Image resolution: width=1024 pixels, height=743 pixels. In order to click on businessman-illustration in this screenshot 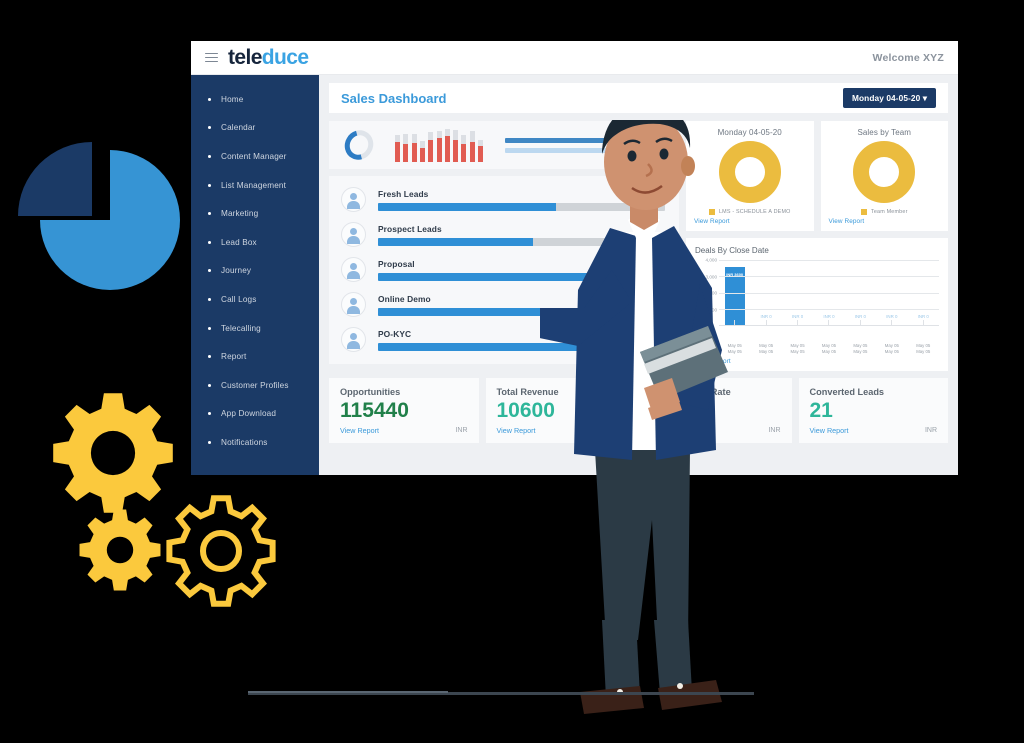, I will do `click(634, 417)`.